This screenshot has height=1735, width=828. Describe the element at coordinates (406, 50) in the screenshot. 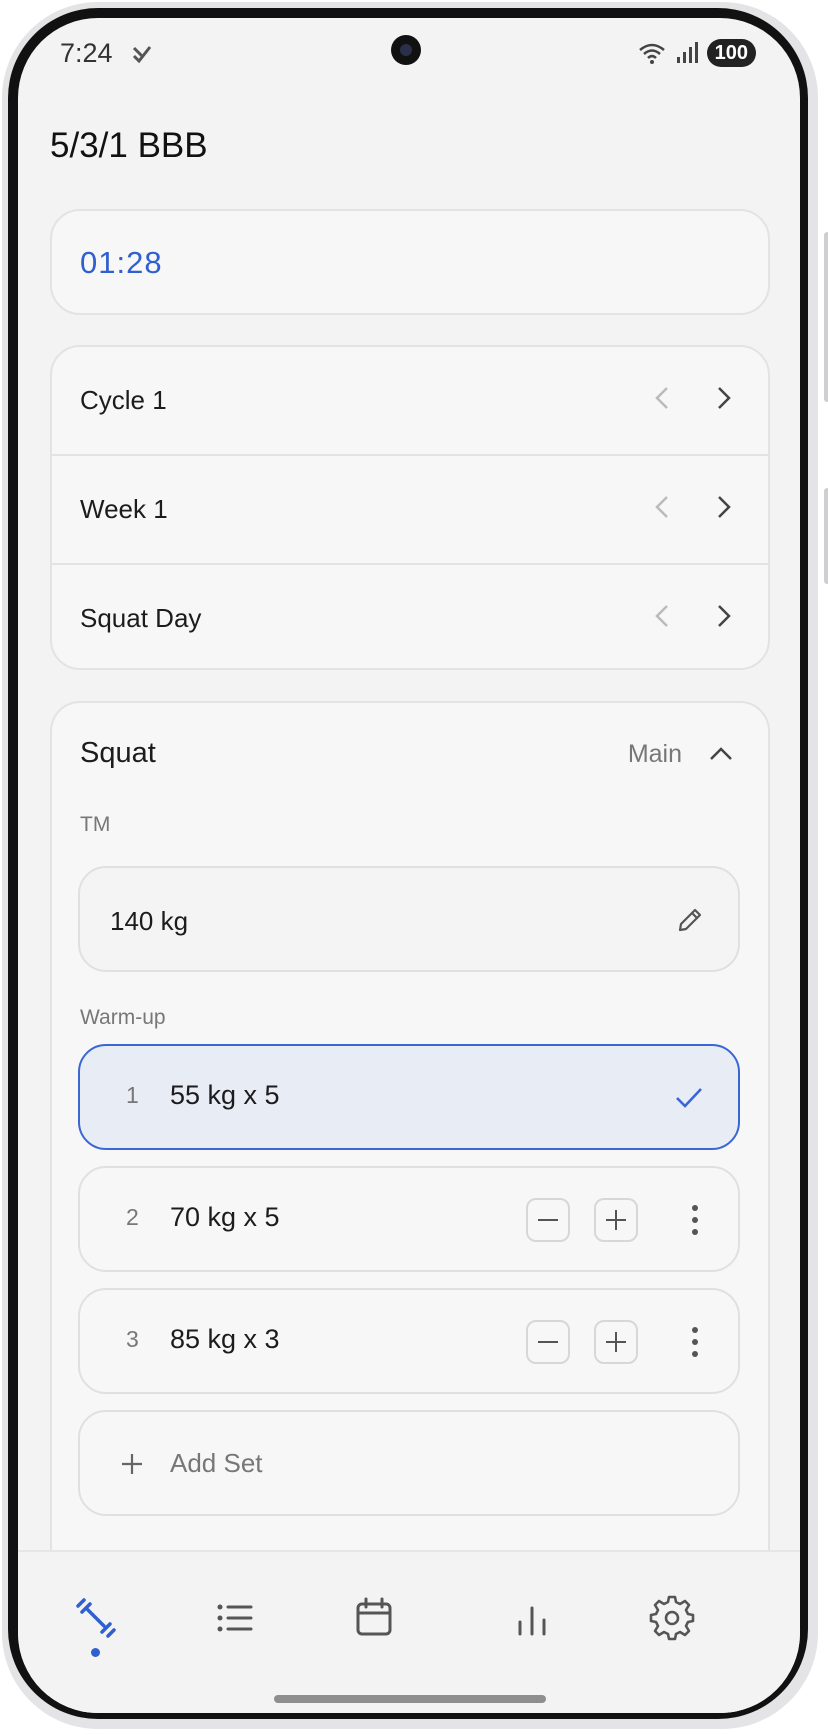

I see `front-camera` at that location.